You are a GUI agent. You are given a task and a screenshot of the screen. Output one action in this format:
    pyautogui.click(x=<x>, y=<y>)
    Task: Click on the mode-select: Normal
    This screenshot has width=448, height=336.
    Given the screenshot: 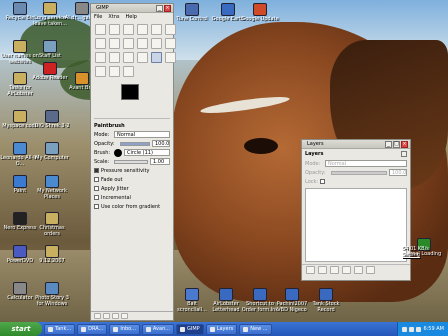 What is the action you would take?
    pyautogui.click(x=142, y=134)
    